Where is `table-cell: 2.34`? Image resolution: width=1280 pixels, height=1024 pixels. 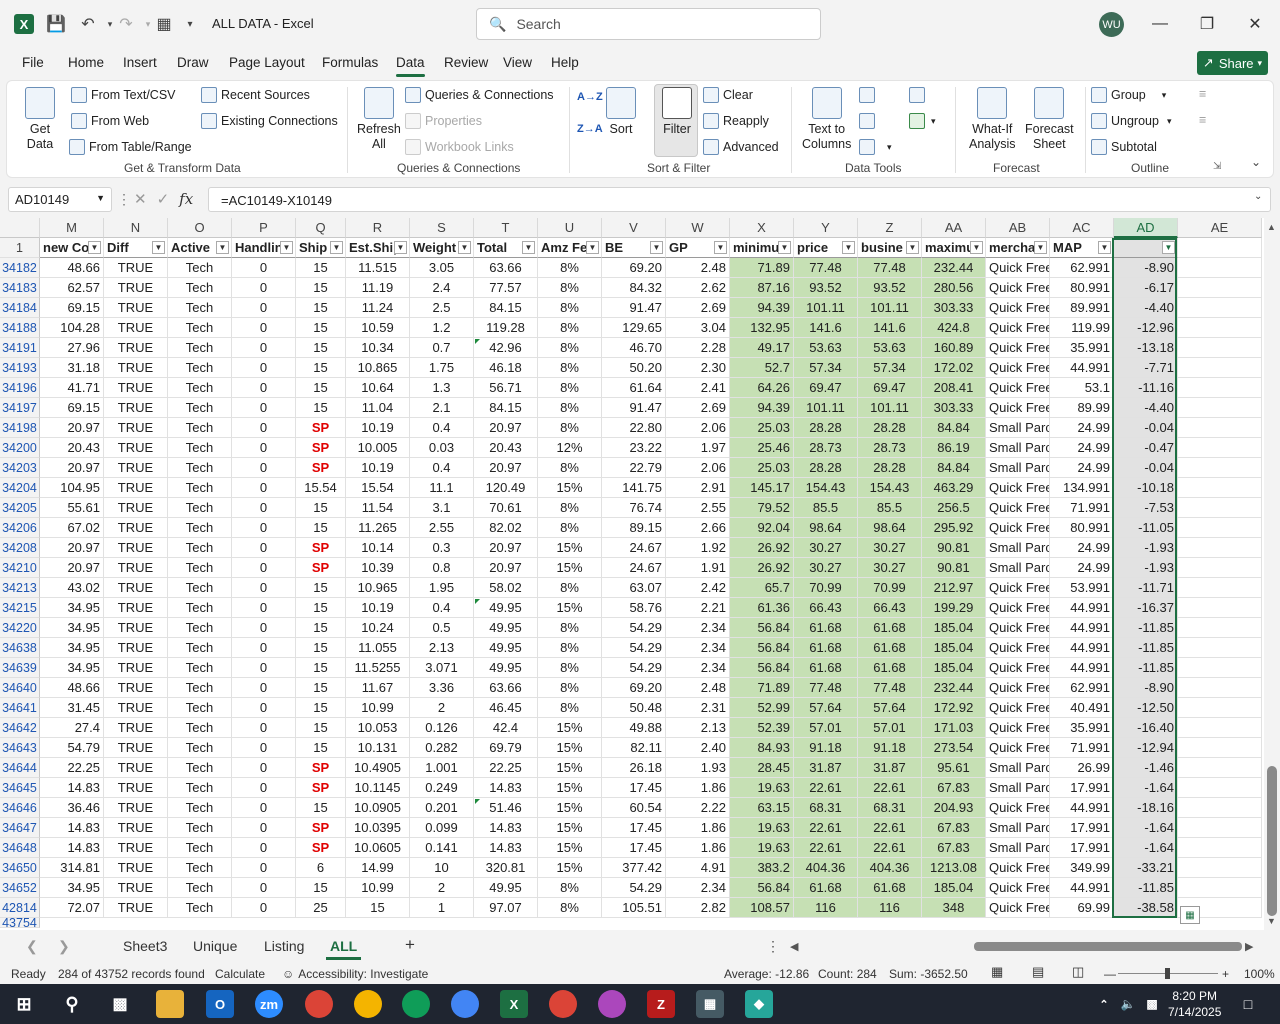
table-cell: 2.34 is located at coordinates (698, 668).